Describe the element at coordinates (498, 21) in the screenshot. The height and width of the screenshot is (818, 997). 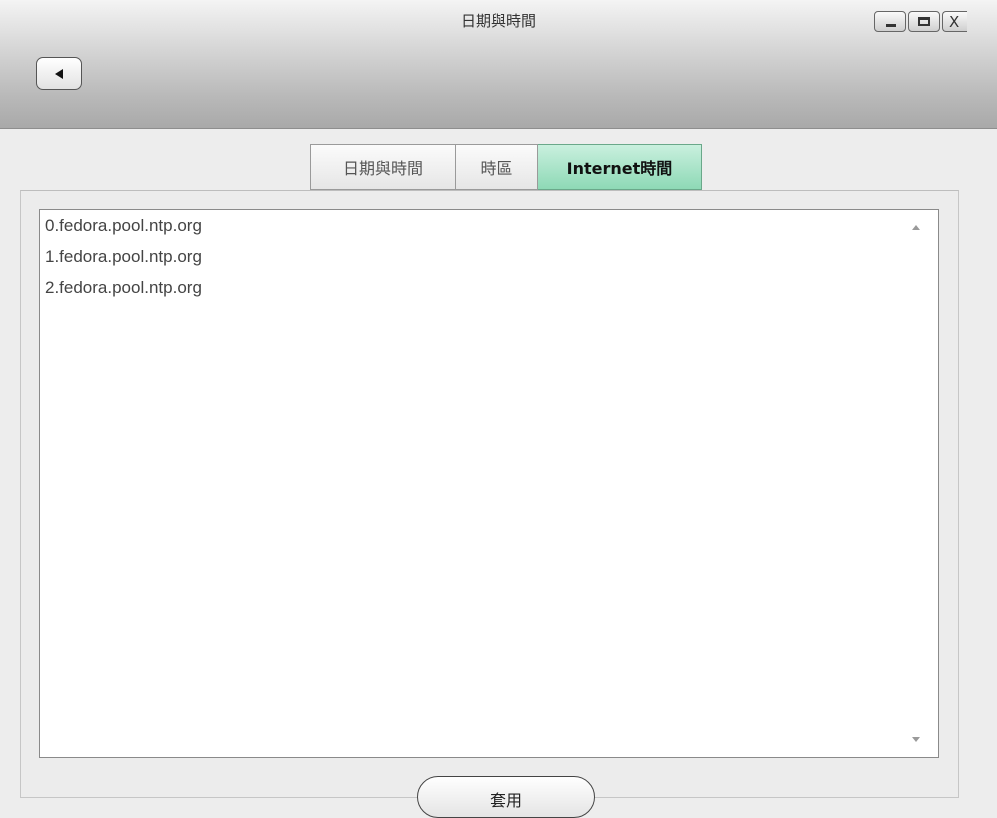
I see `window-title: 日期與時間` at that location.